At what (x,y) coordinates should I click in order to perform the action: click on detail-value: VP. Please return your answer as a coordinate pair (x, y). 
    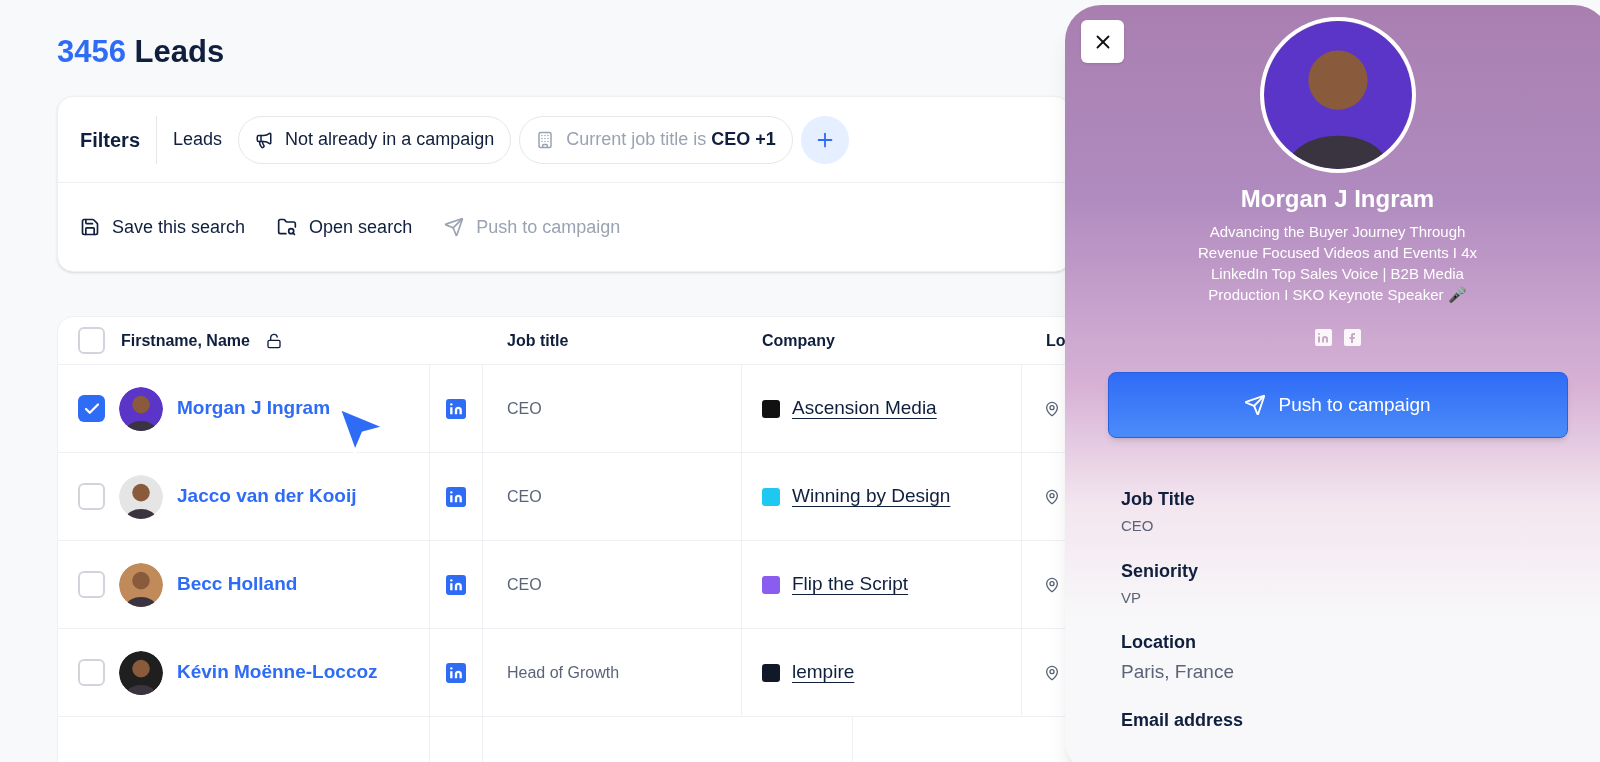
    Looking at the image, I should click on (1131, 597).